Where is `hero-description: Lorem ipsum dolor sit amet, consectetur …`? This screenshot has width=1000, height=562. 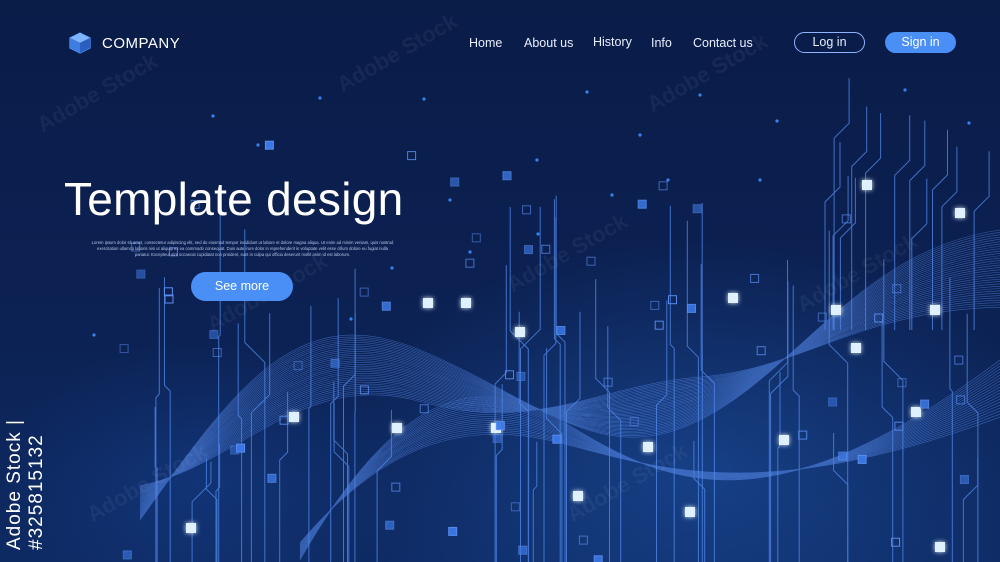
hero-description: Lorem ipsum dolor sit amet, consectetur … is located at coordinates (242, 249).